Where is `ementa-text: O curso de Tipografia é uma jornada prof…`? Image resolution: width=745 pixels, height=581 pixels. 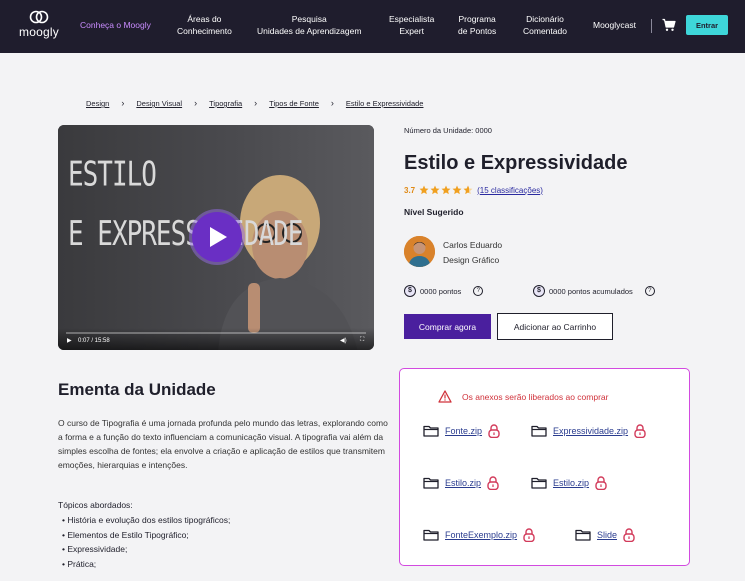
ementa-text: O curso de Tipografia é uma jornada prof… is located at coordinates (223, 444).